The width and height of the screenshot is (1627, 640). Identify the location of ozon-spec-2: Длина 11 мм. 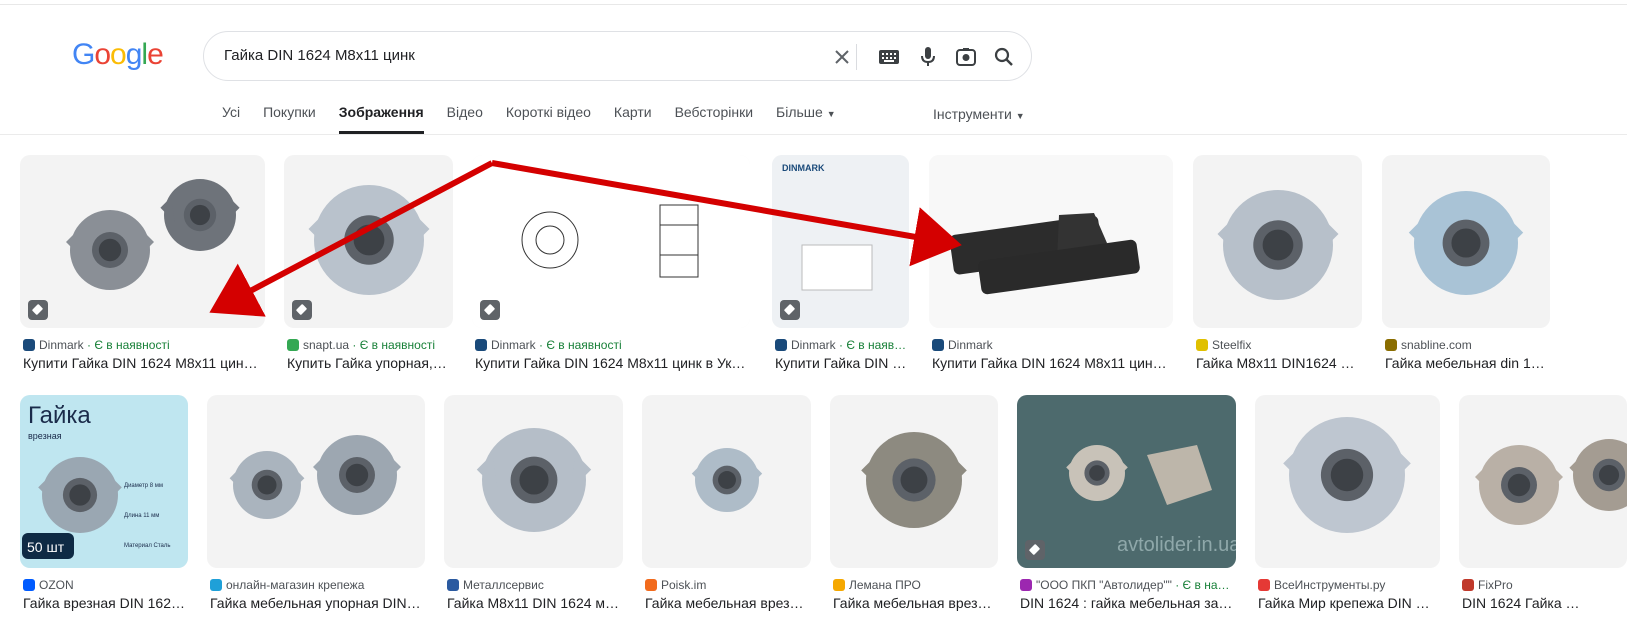
(141, 516).